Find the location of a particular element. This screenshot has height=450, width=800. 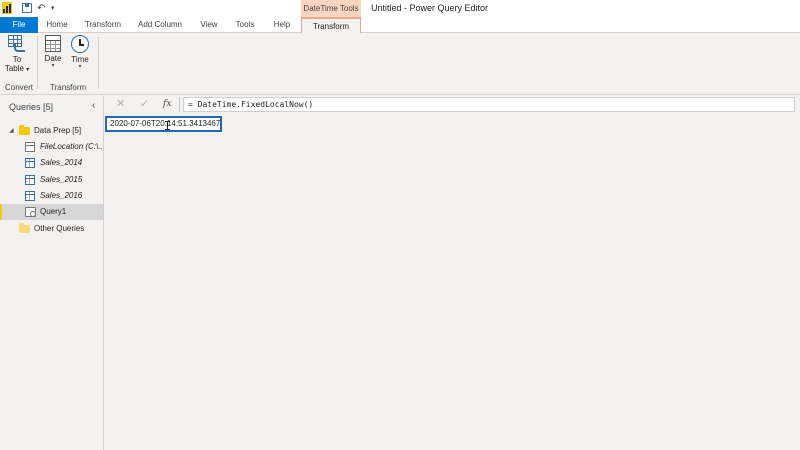

tree-item-data-prep: ◢ Data Prep [5] is located at coordinates (51, 131).